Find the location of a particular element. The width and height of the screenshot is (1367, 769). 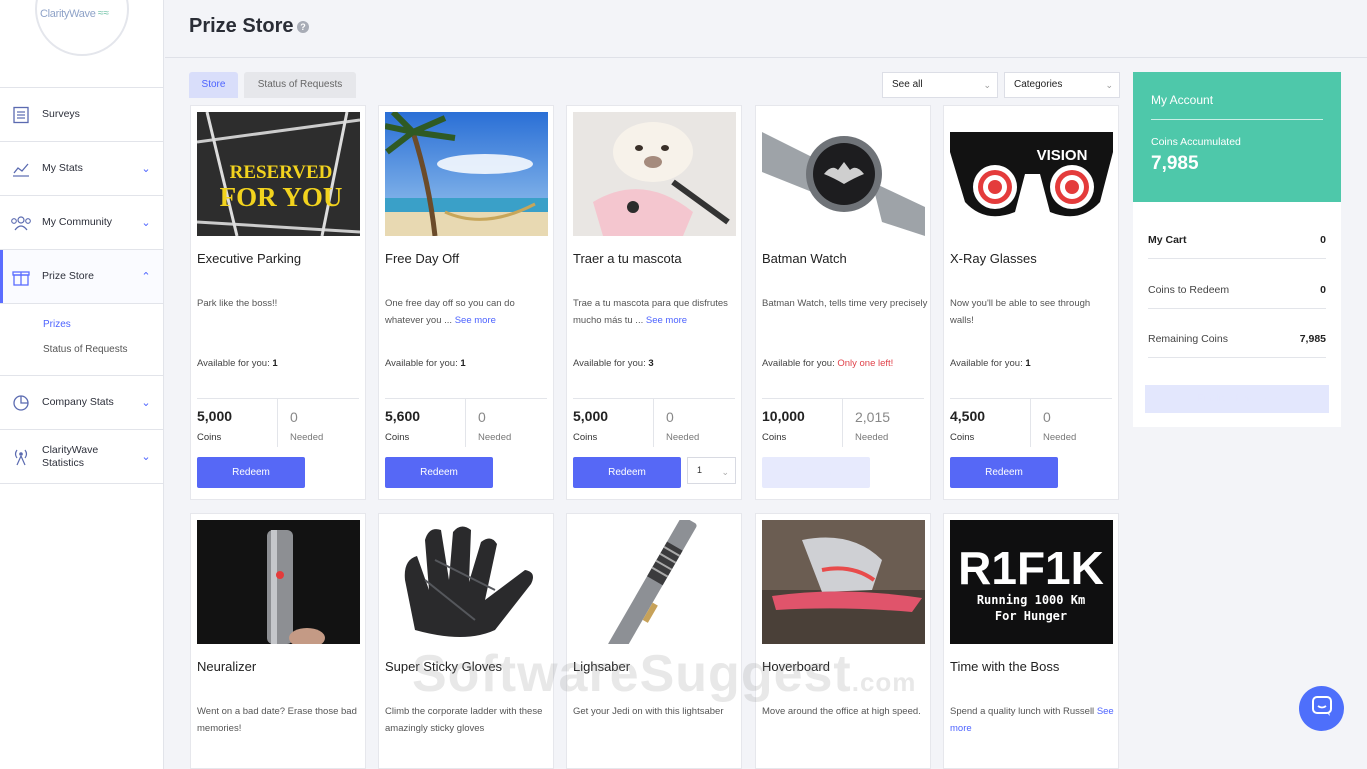

sidebar-item-my-community: My Community ⌄ is located at coordinates (81, 223).